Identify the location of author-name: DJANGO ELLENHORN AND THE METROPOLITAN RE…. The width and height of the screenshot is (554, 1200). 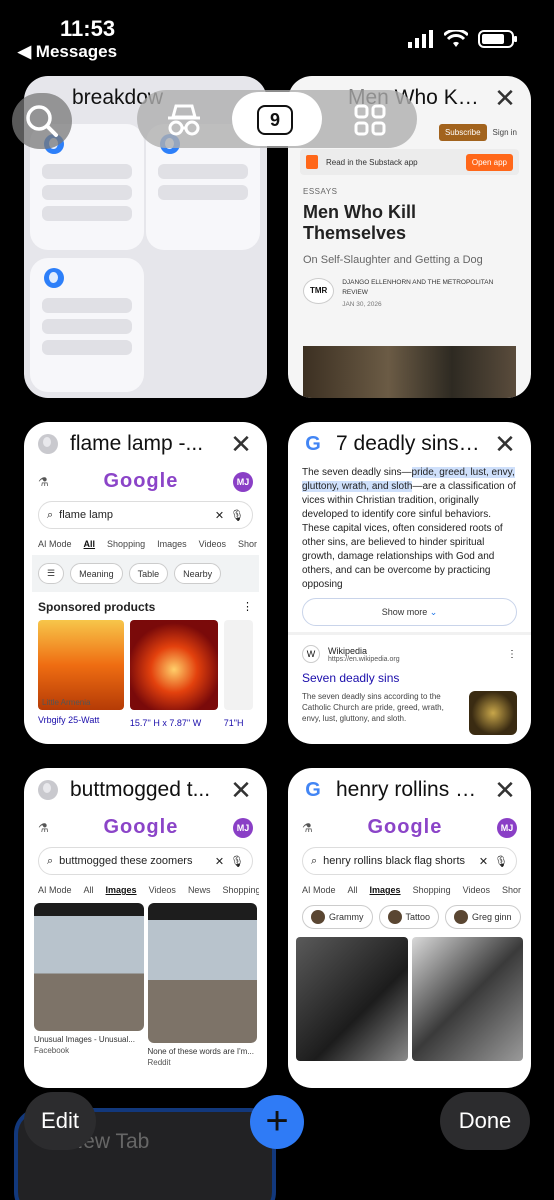
(418, 287).